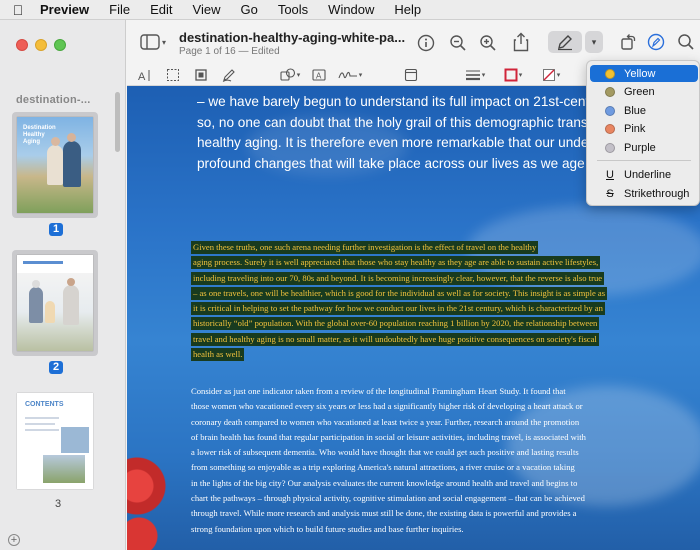  Describe the element at coordinates (142, 76) in the screenshot. I see `svg-text: A` at that location.